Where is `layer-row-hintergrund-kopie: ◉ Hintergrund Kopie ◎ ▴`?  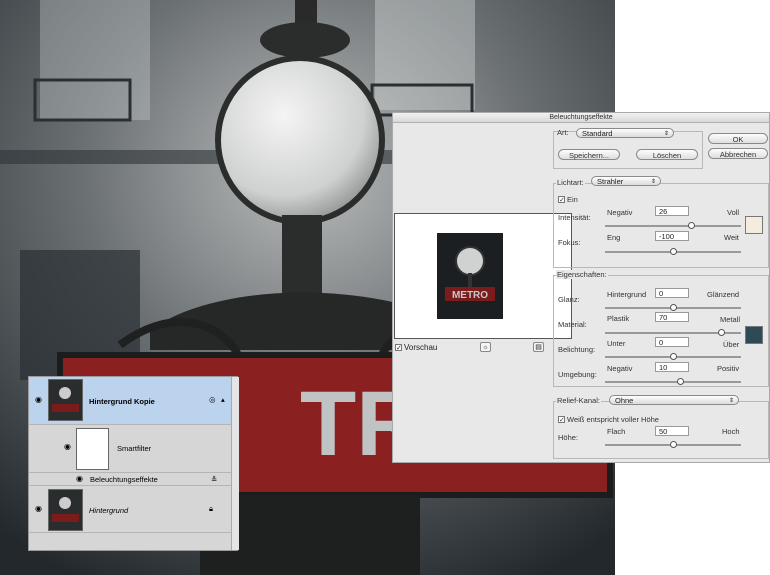
layer-row-hintergrund-kopie: ◉ Hintergrund Kopie ◎ ▴ is located at coordinates (130, 401).